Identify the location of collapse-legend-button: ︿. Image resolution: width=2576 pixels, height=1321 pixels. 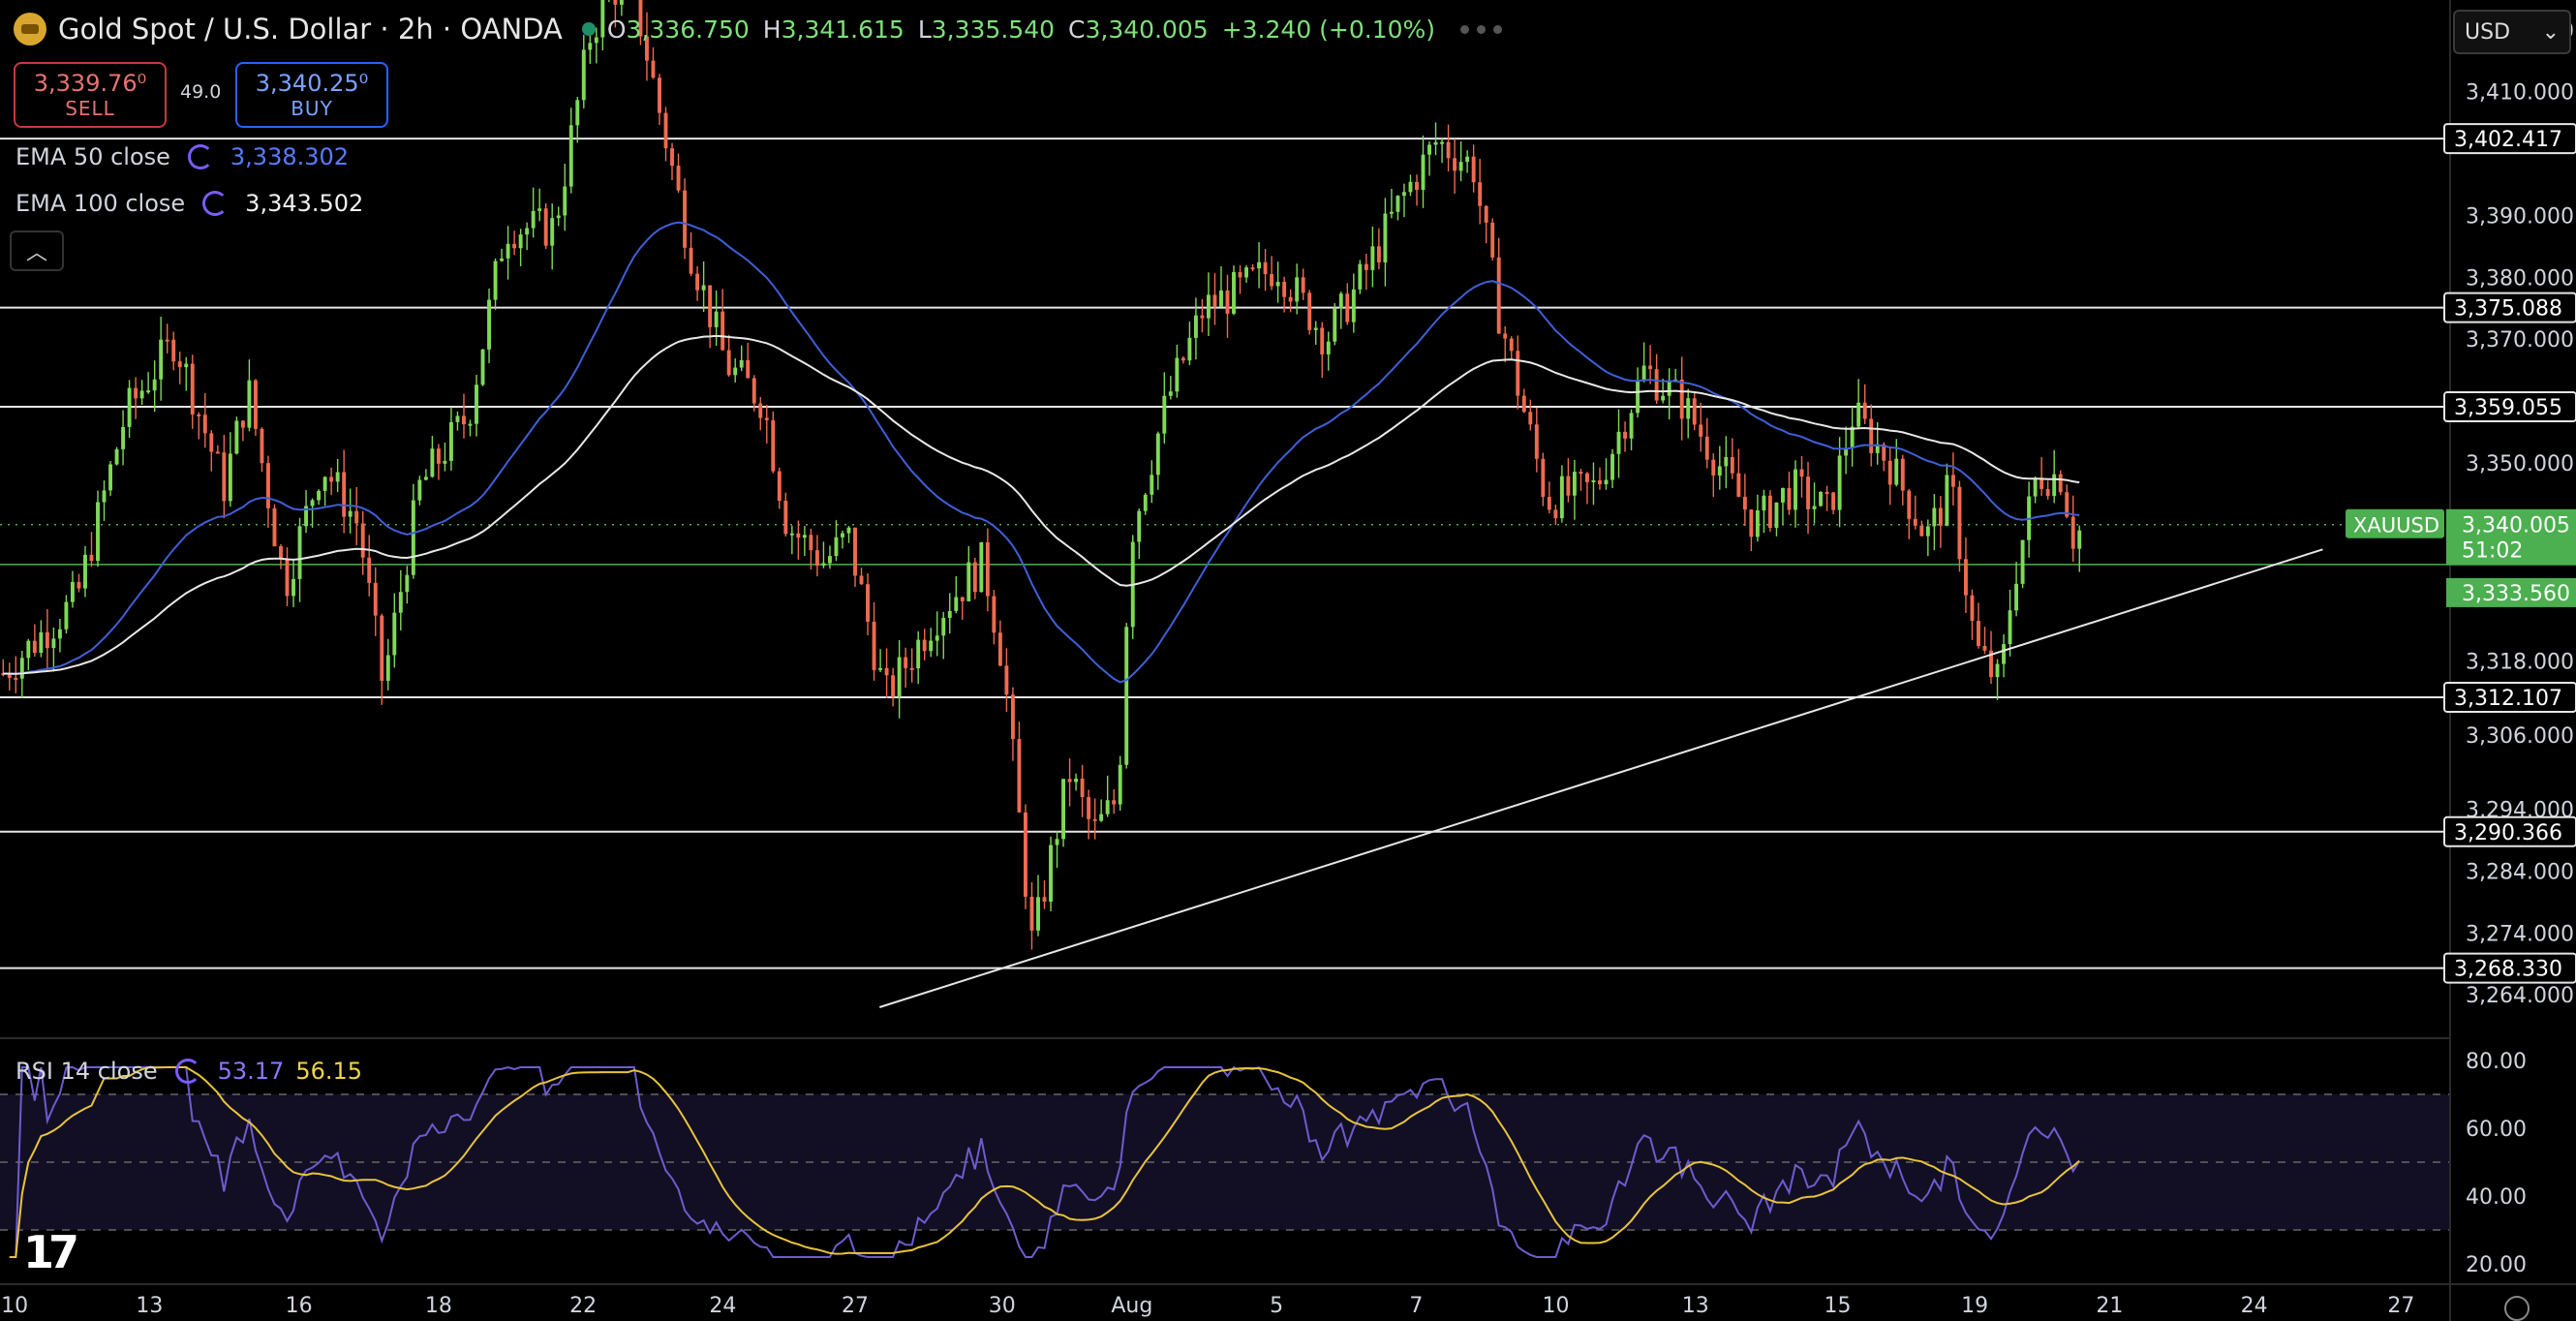
(37, 250).